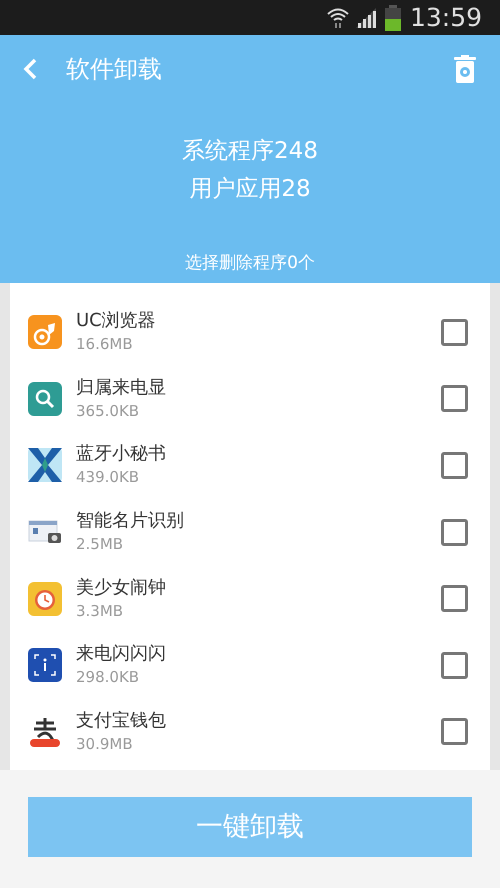 The height and width of the screenshot is (888, 500). Describe the element at coordinates (108, 411) in the screenshot. I see `app-size: 365.0KB` at that location.